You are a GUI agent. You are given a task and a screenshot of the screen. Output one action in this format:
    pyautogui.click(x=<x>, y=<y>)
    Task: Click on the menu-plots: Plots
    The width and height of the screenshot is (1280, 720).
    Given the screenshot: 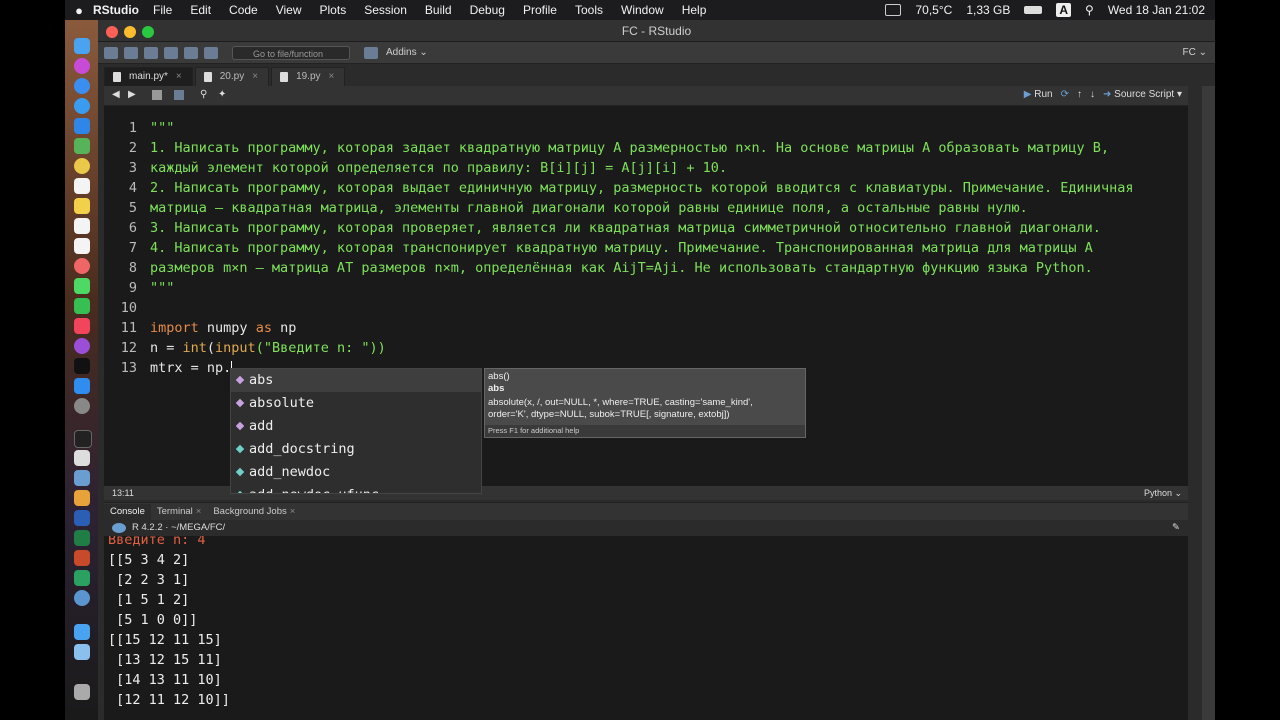 What is the action you would take?
    pyautogui.click(x=333, y=10)
    